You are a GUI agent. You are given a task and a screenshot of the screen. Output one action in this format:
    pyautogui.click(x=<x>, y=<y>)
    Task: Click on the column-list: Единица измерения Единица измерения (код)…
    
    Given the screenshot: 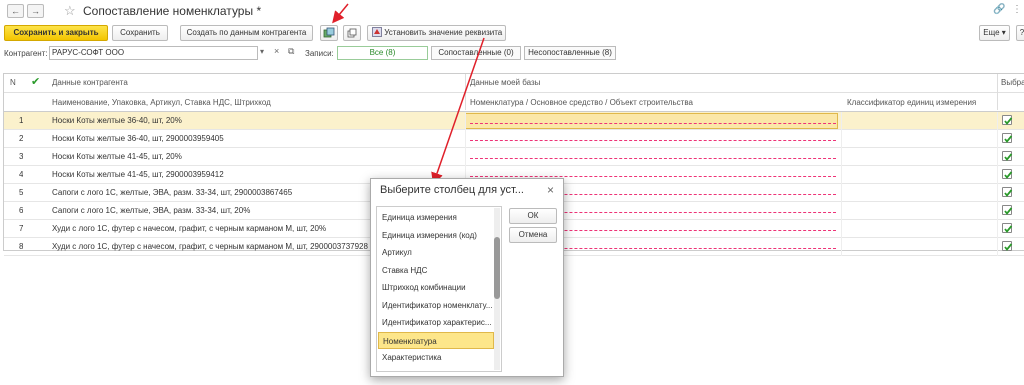 What is the action you would take?
    pyautogui.click(x=439, y=289)
    